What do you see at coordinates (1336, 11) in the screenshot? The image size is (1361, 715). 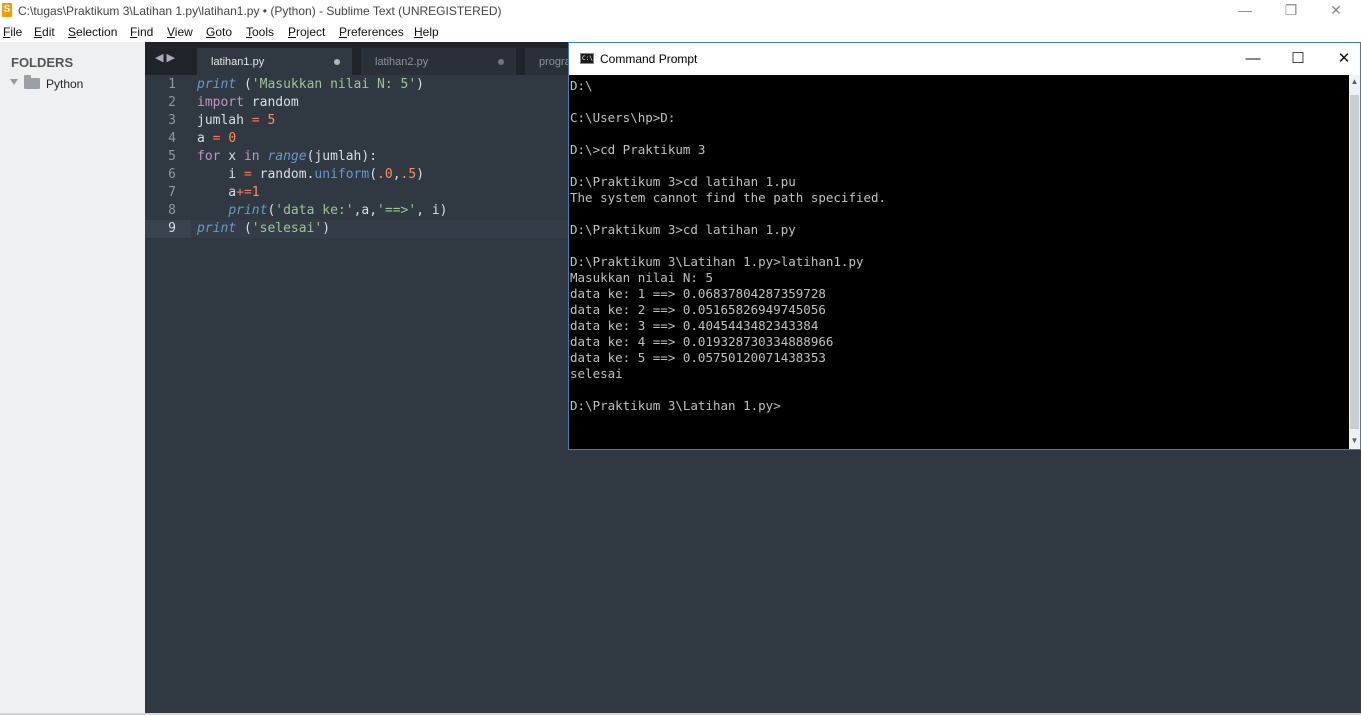 I see `close-button: ✕` at bounding box center [1336, 11].